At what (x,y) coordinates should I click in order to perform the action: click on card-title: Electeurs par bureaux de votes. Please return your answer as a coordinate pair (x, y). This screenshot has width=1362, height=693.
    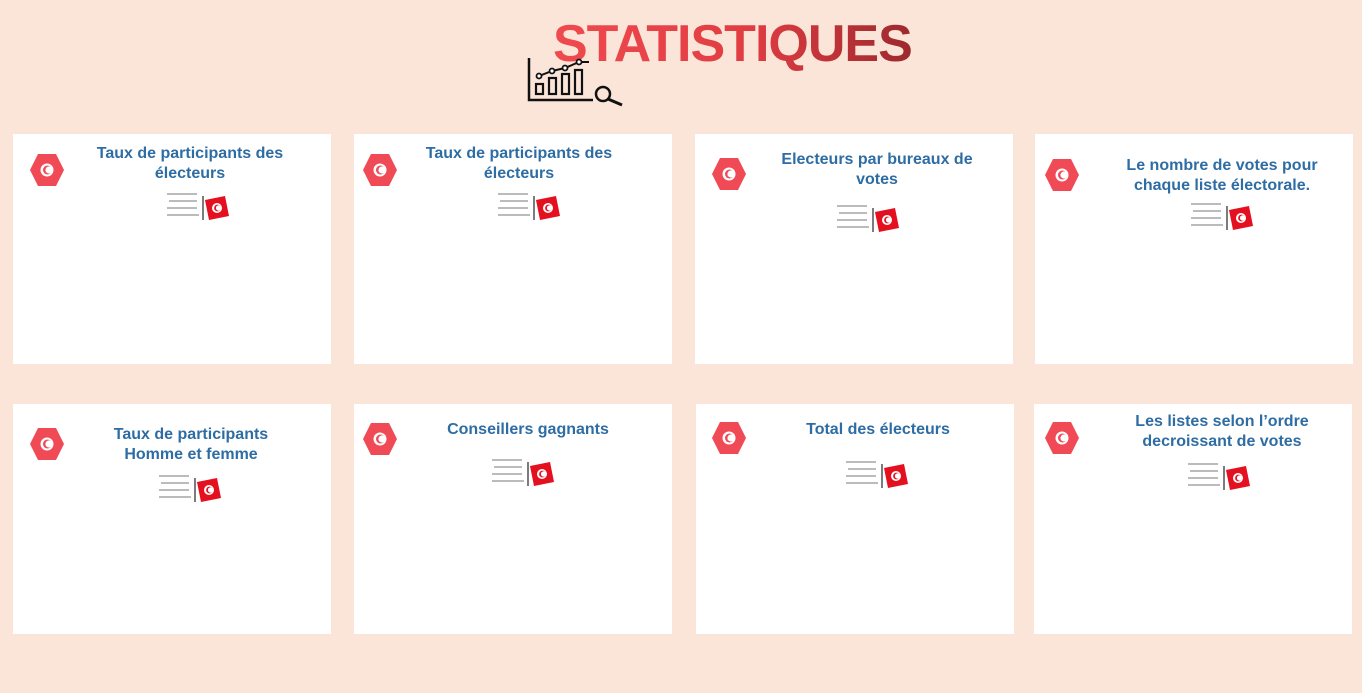
    Looking at the image, I should click on (877, 169).